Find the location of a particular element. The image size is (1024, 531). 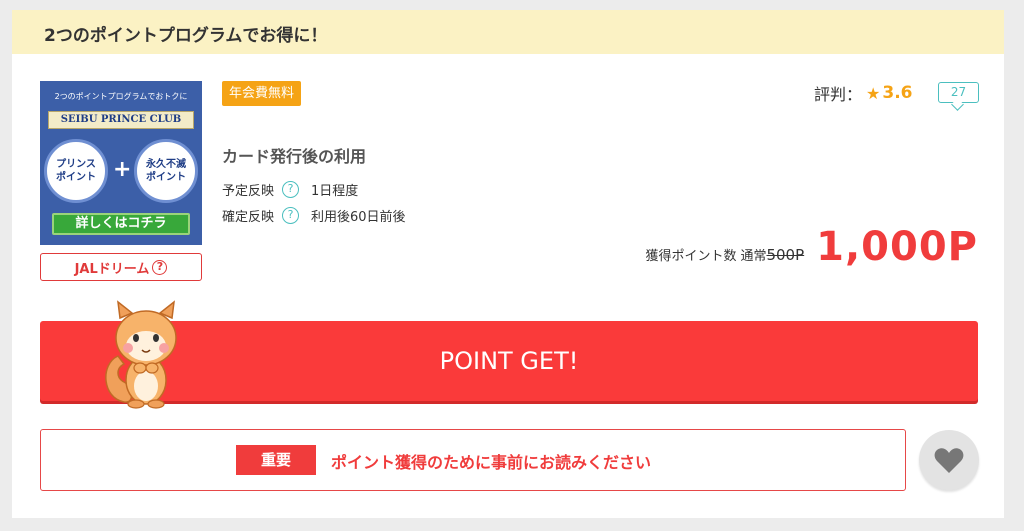

favorite-button is located at coordinates (949, 460).